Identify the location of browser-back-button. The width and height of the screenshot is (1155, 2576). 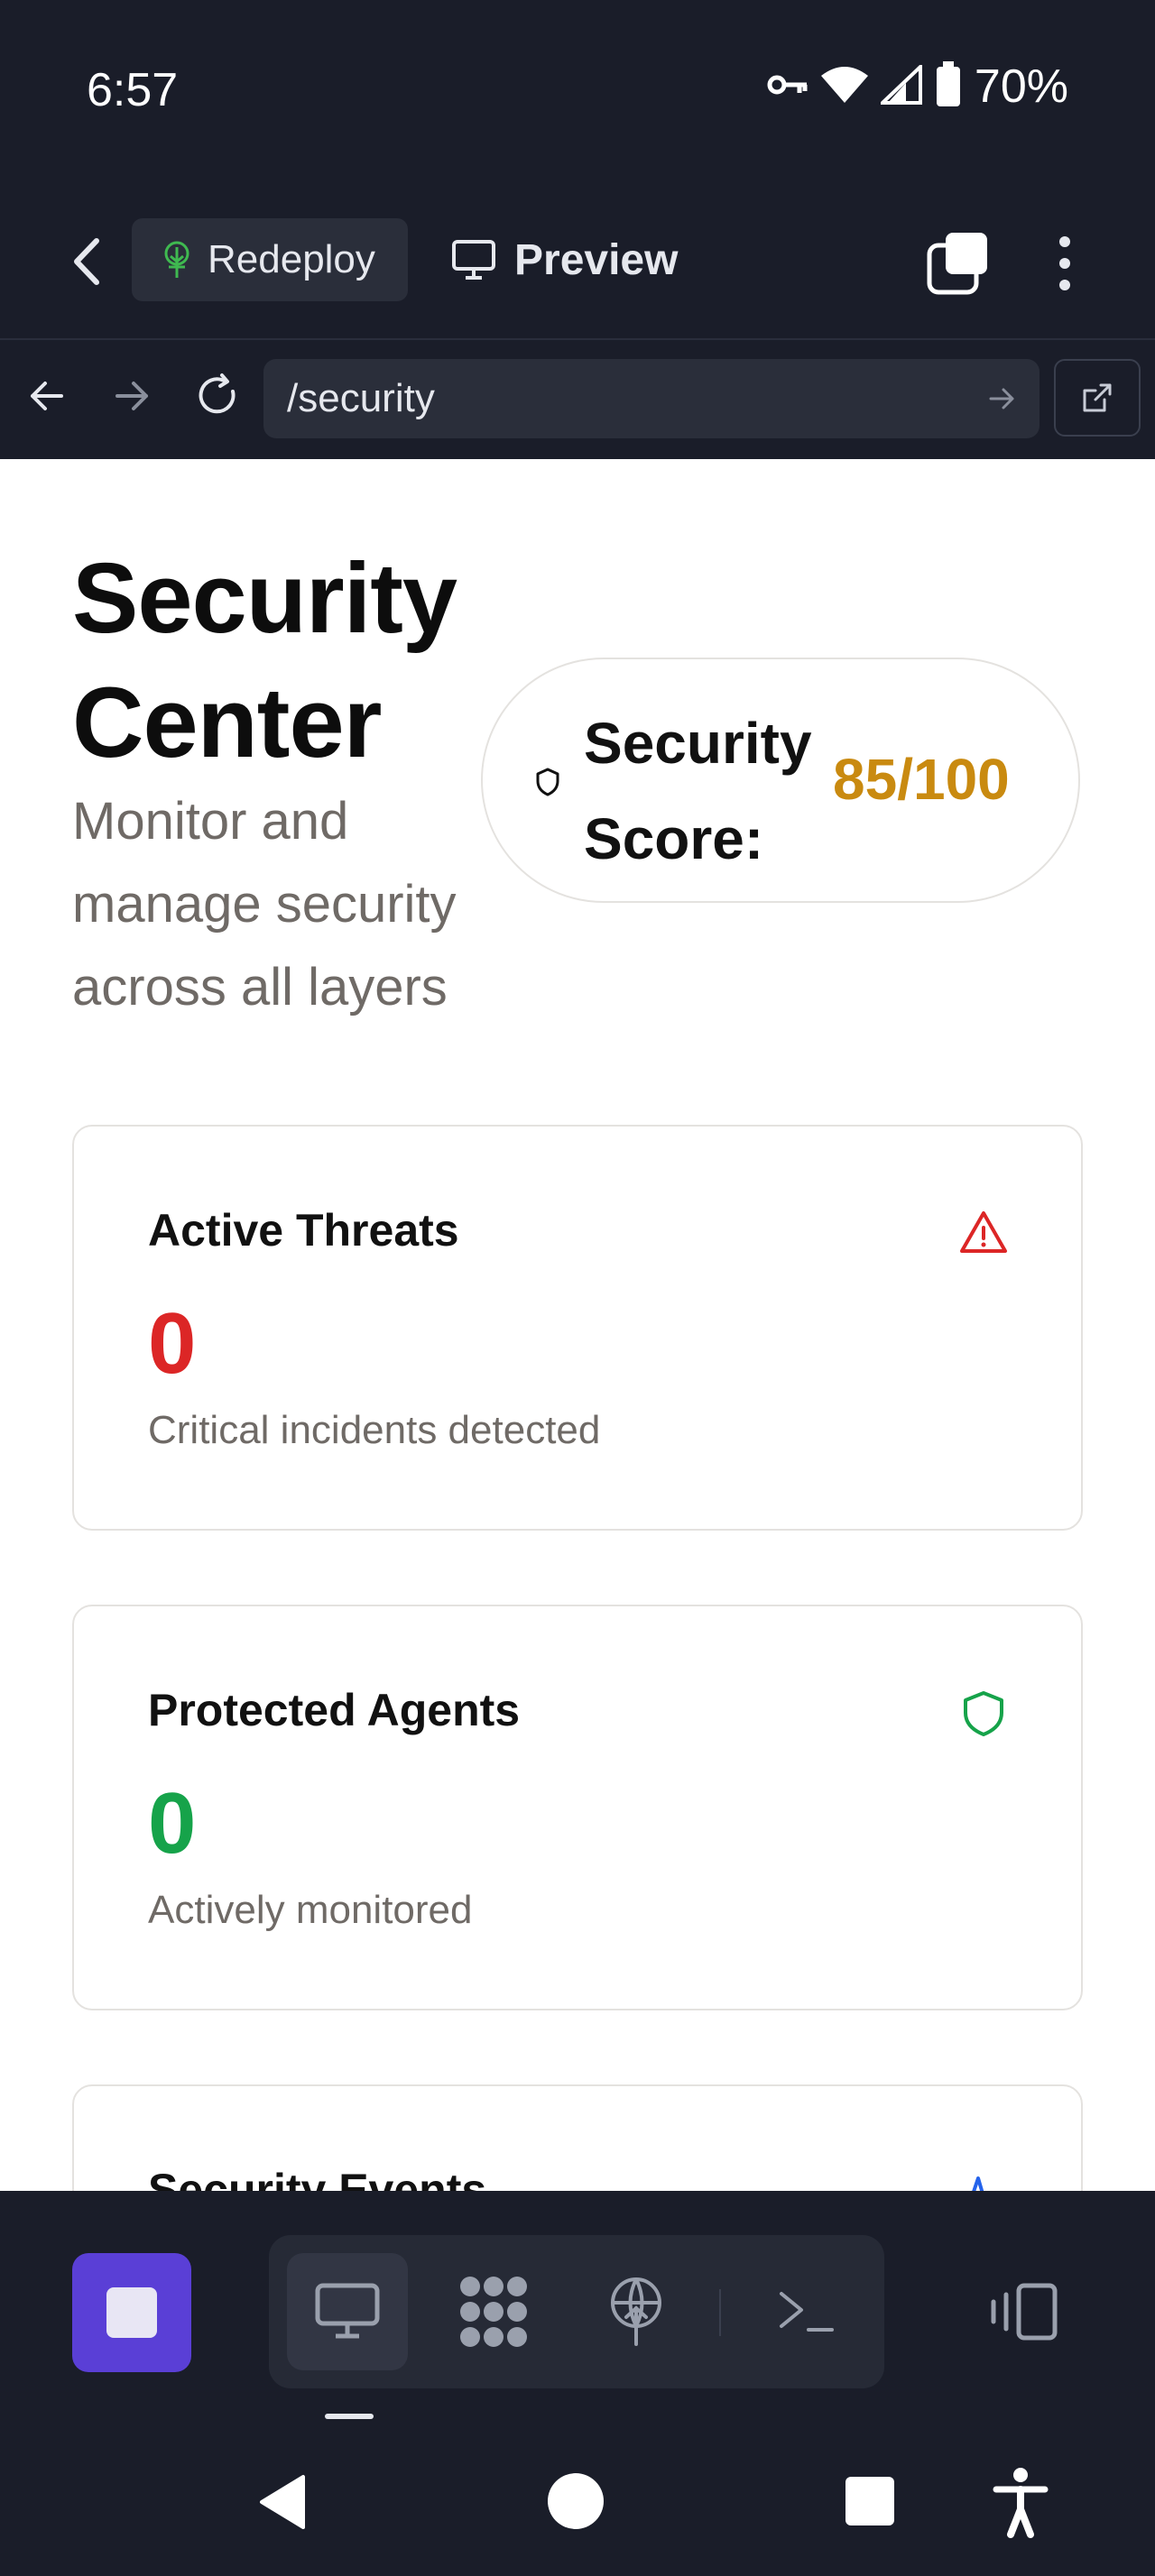
(46, 396).